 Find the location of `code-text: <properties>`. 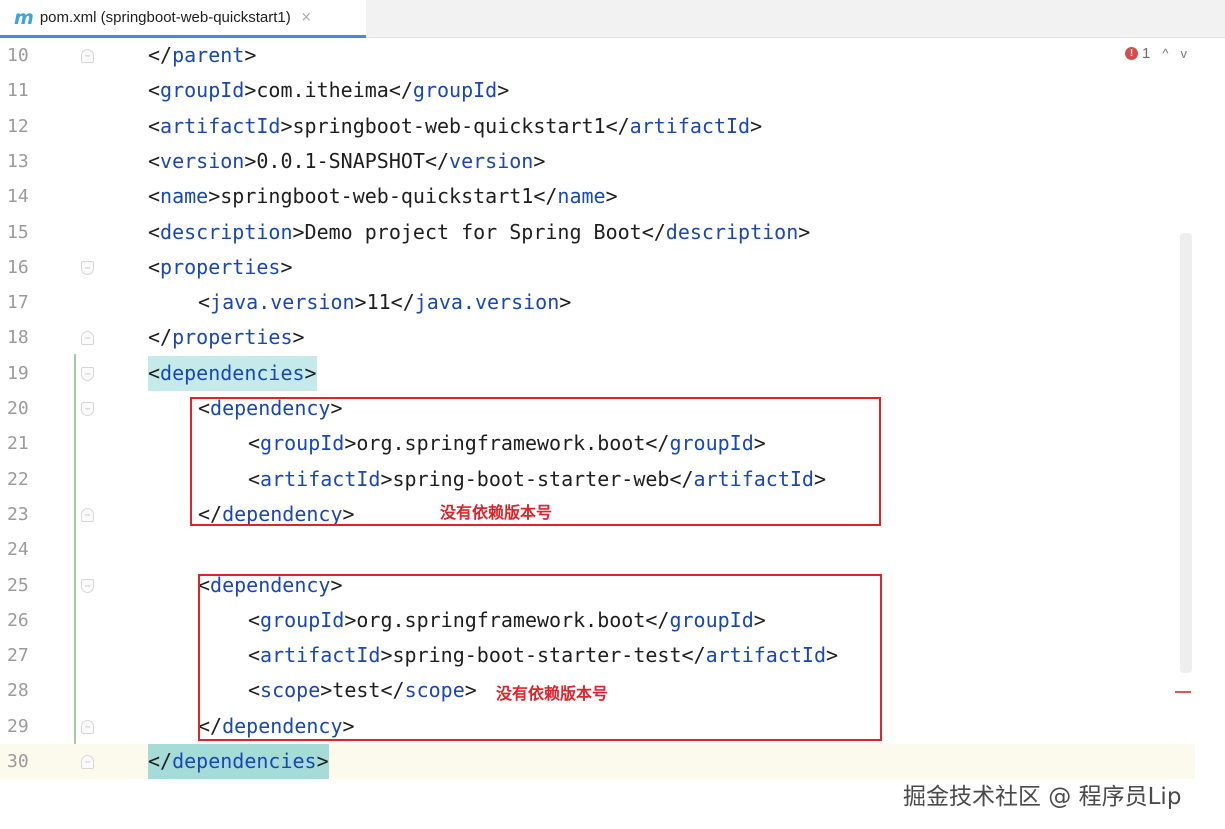

code-text: <properties> is located at coordinates (220, 267).